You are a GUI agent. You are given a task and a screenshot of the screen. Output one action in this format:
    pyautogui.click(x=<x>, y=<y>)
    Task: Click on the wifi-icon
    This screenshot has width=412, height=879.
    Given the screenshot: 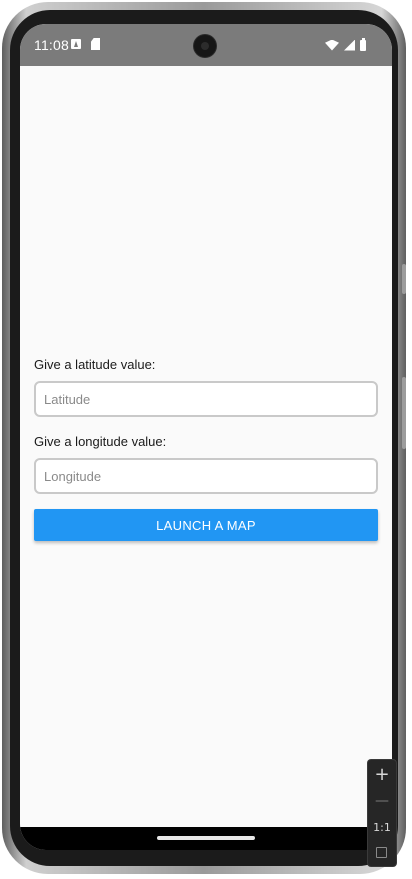 What is the action you would take?
    pyautogui.click(x=332, y=45)
    